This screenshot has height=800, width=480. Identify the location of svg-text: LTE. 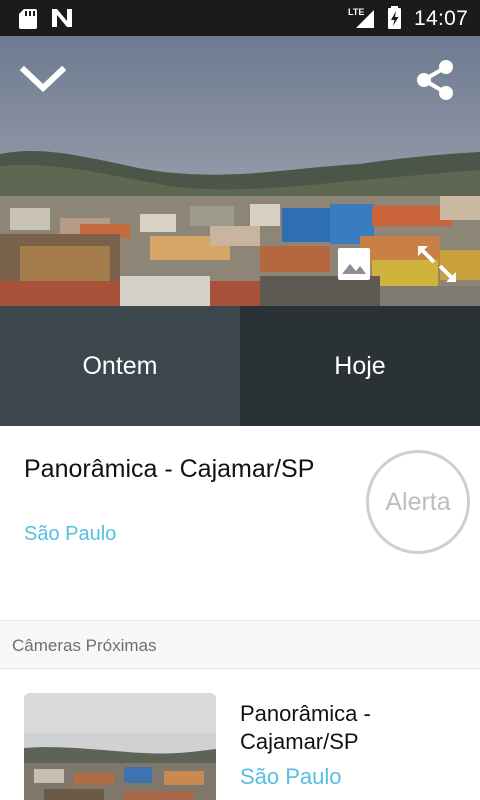
(356, 12).